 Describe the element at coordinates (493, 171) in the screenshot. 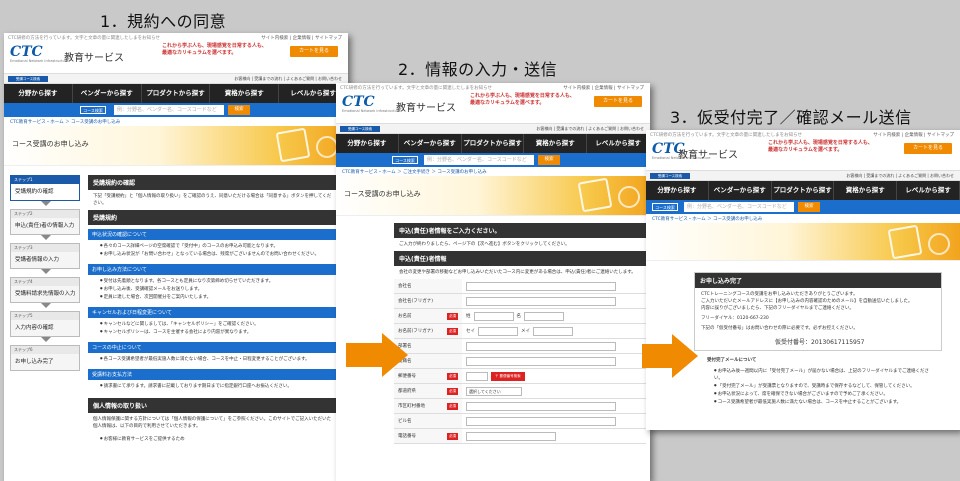

I see `breadcrumb: CTC教育サービス・ホーム ＞ ご注文手続き ＞ コース受講のお申し込み` at that location.